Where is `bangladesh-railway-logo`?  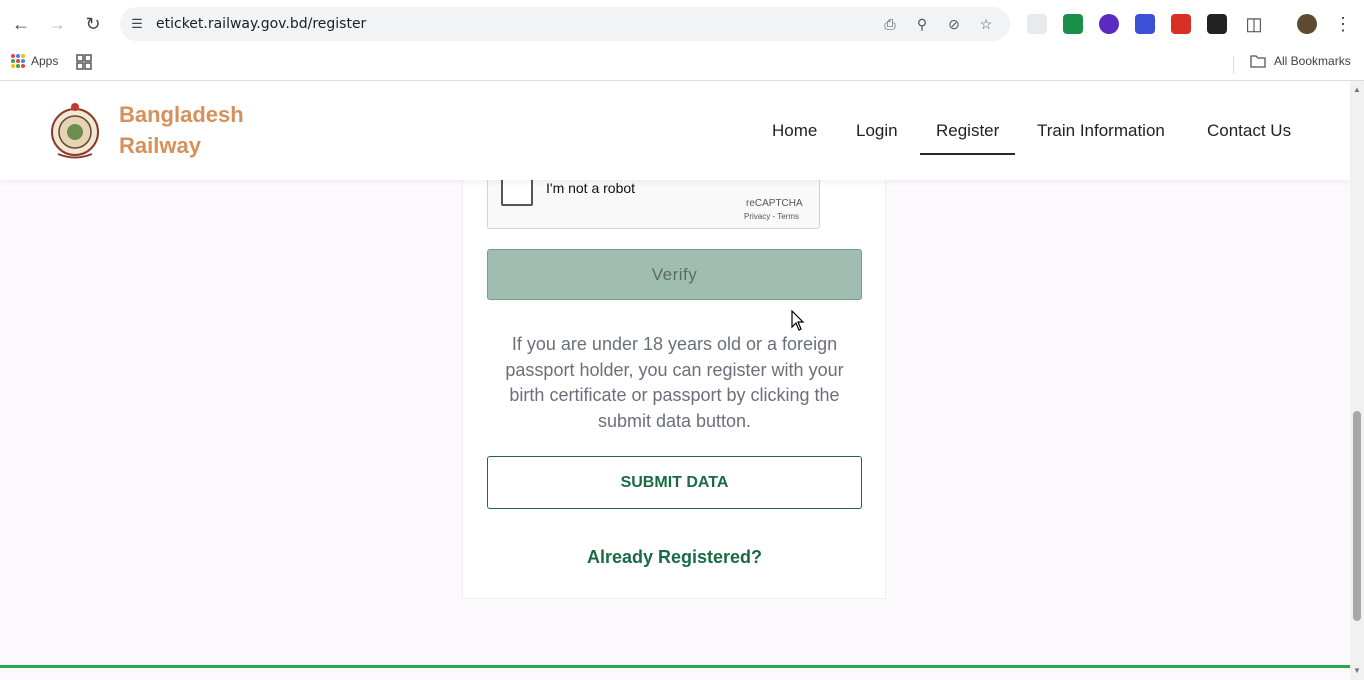
bangladesh-railway-logo is located at coordinates (75, 131).